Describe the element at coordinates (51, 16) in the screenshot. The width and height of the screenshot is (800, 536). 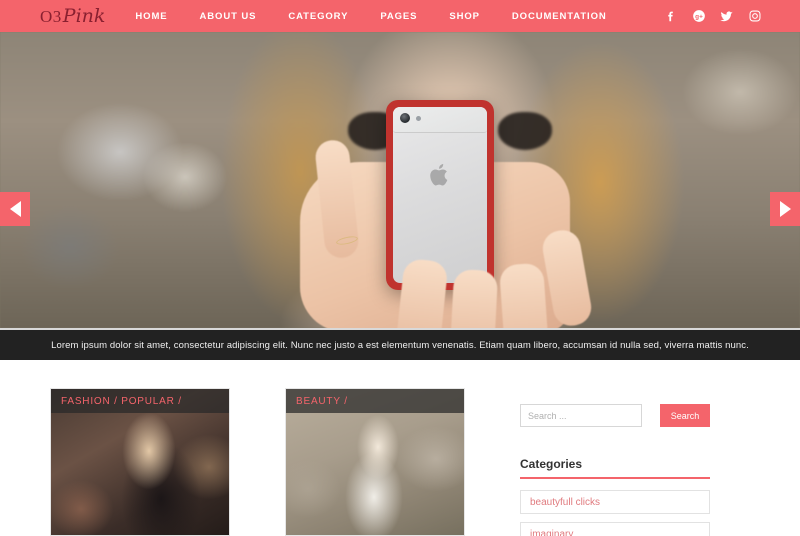
I see `logo-text-primary: O3` at that location.